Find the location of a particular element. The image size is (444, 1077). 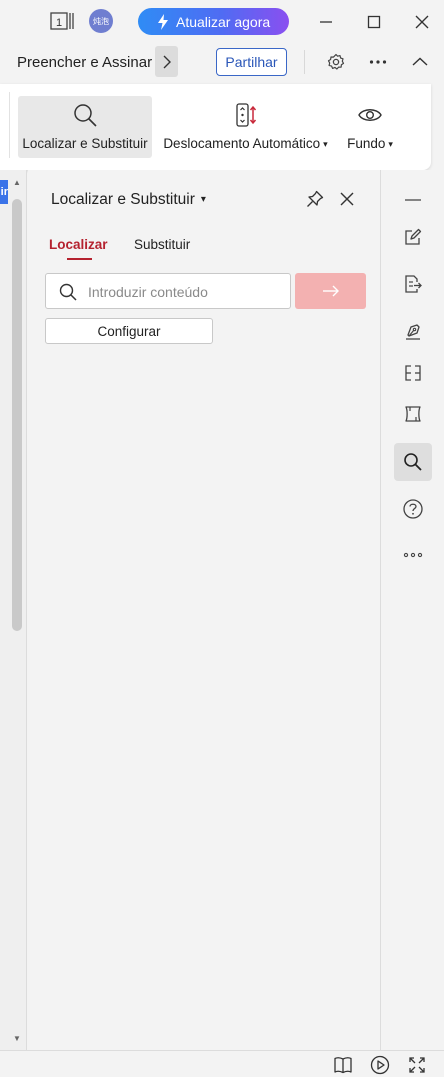

lightning-icon is located at coordinates (163, 21).